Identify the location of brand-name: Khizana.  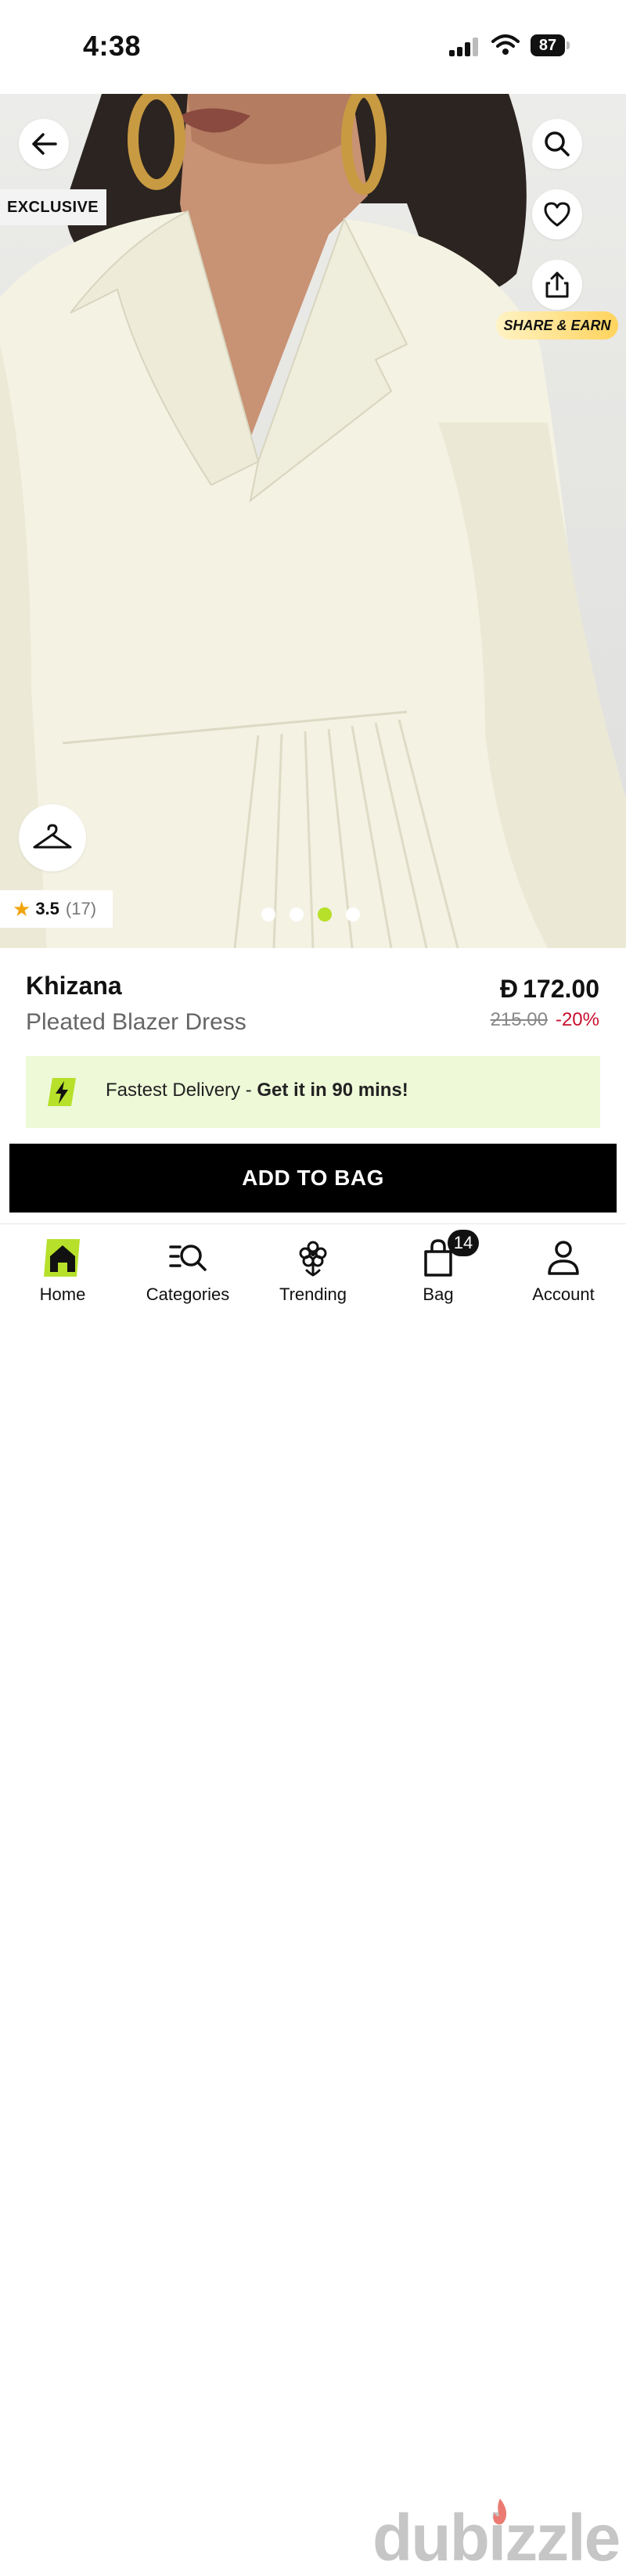
(74, 987).